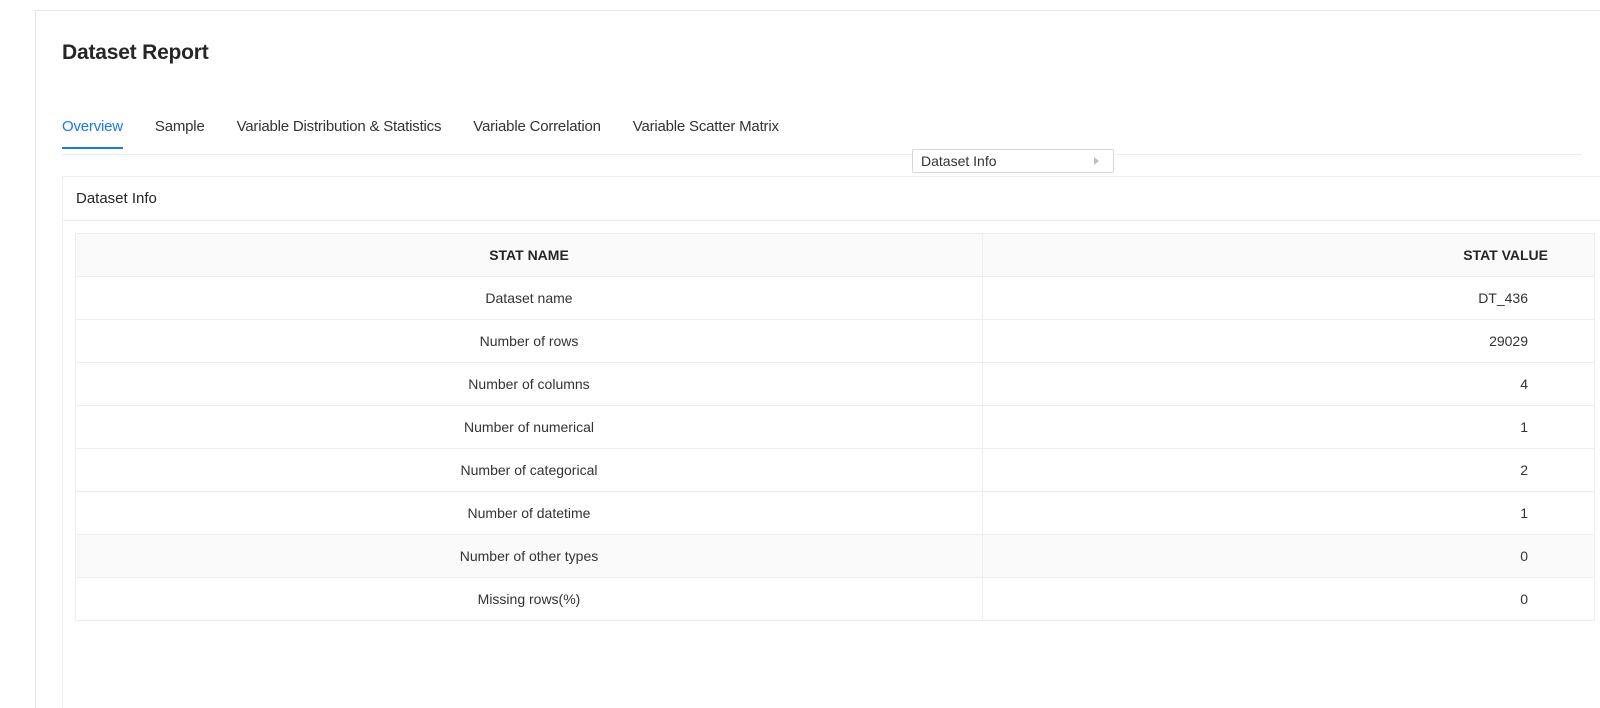 The width and height of the screenshot is (1600, 708). I want to click on stat-name-cell: Number of rows, so click(529, 341).